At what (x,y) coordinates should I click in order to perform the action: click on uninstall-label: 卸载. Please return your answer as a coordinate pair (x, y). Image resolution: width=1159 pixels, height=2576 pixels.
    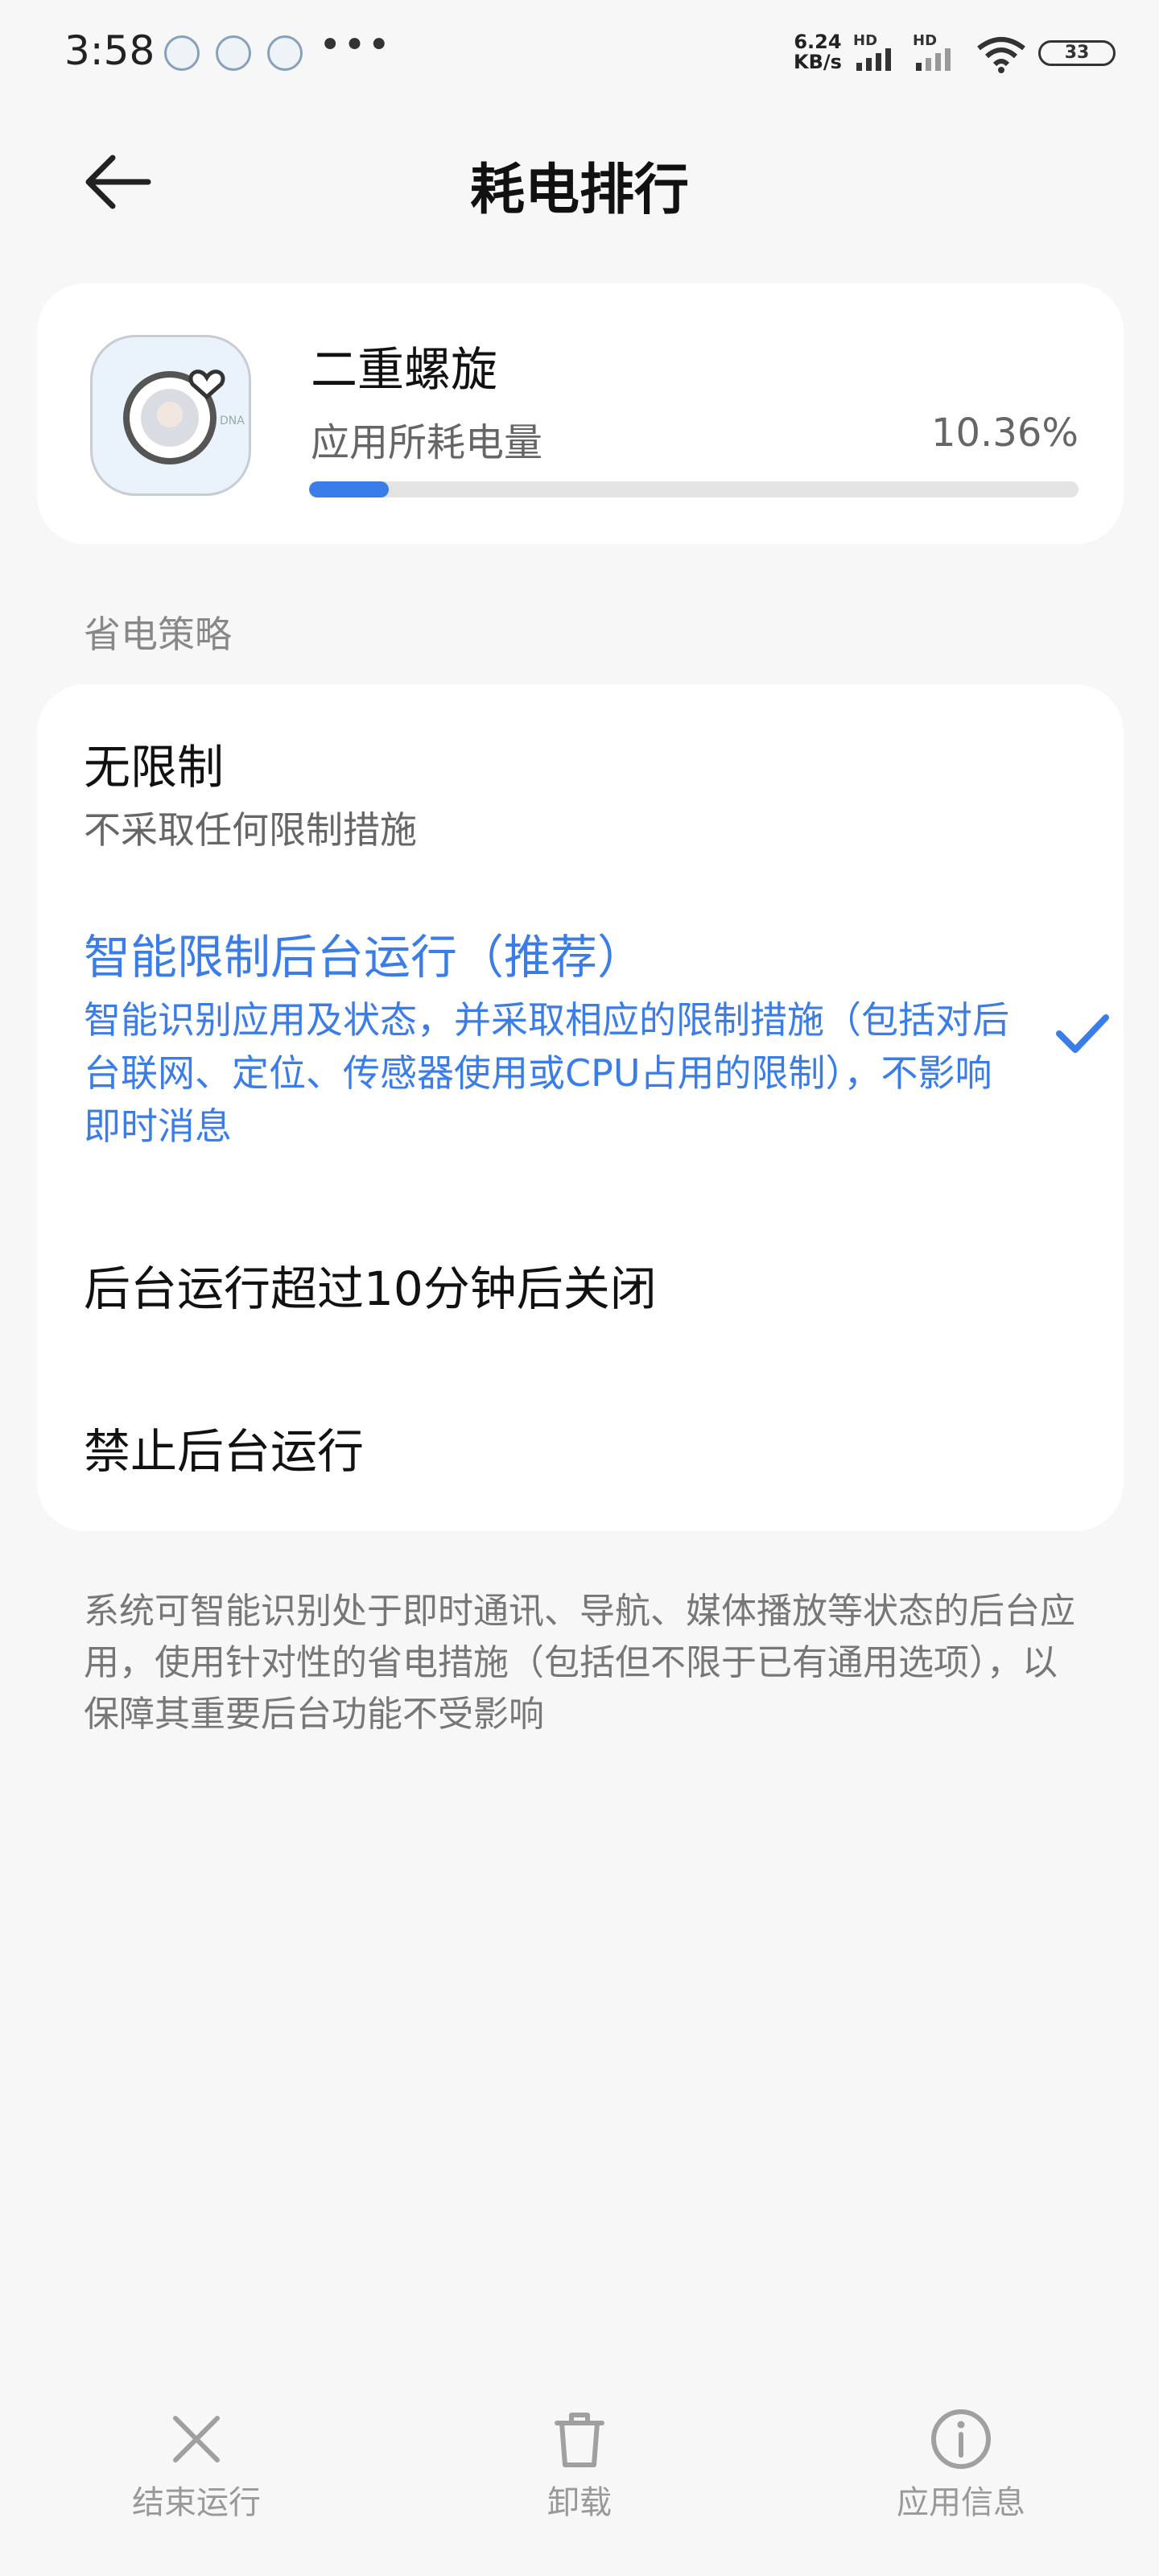
    Looking at the image, I should click on (579, 2502).